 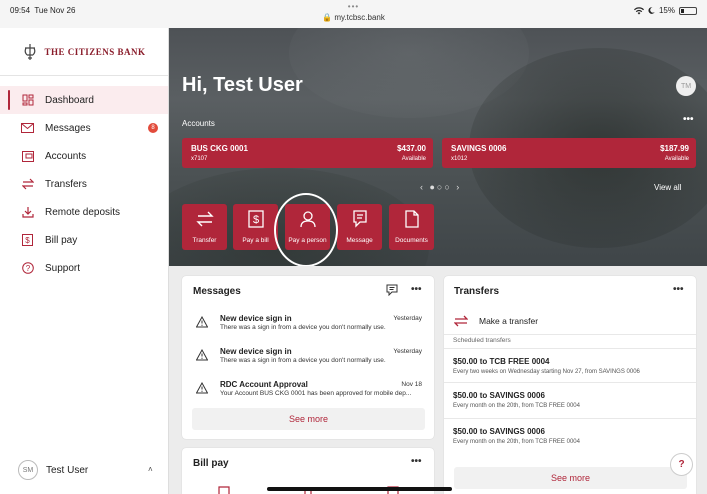 I want to click on bank-seal-icon, so click(x=30, y=51).